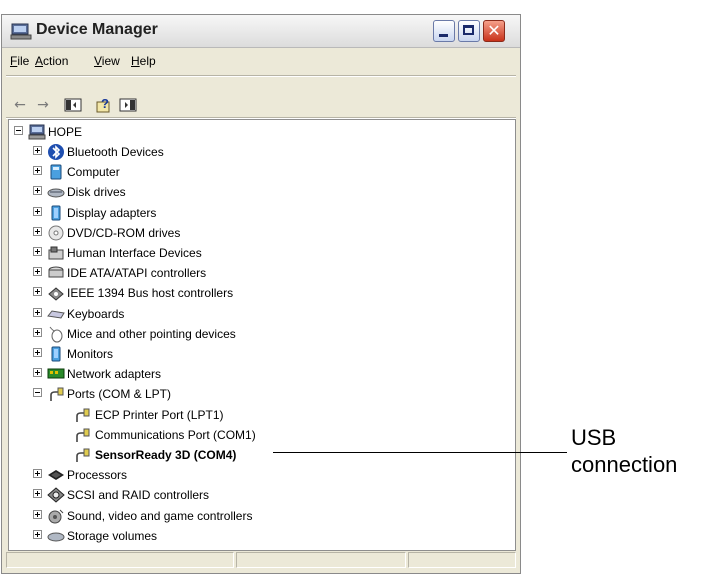 Image resolution: width=705 pixels, height=579 pixels. I want to click on maximize-button, so click(469, 31).